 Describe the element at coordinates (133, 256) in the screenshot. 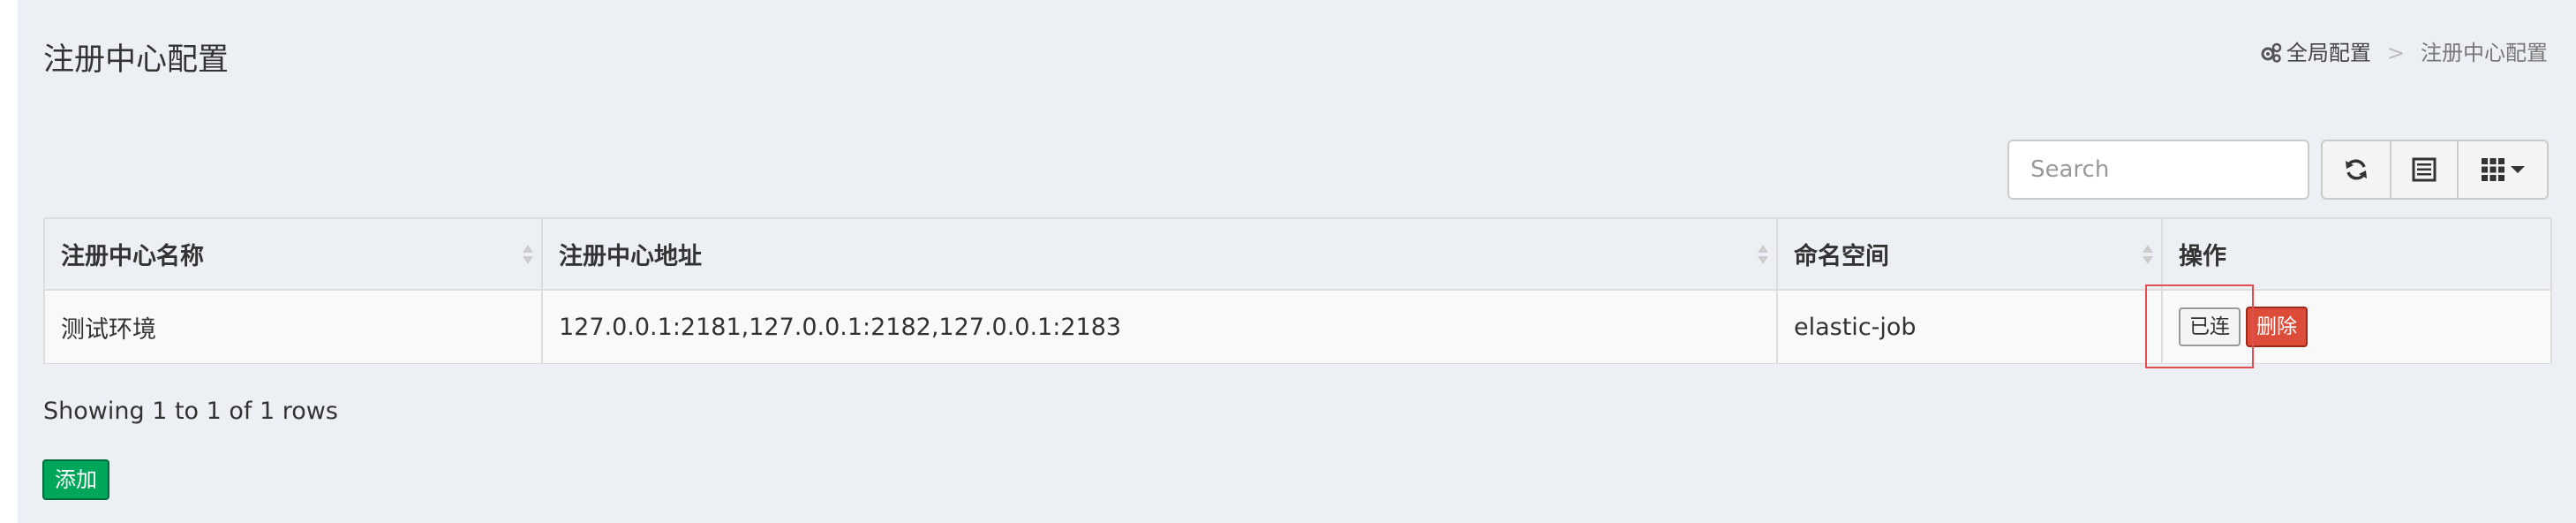

I see `column-header-label: 注册中心名称` at that location.